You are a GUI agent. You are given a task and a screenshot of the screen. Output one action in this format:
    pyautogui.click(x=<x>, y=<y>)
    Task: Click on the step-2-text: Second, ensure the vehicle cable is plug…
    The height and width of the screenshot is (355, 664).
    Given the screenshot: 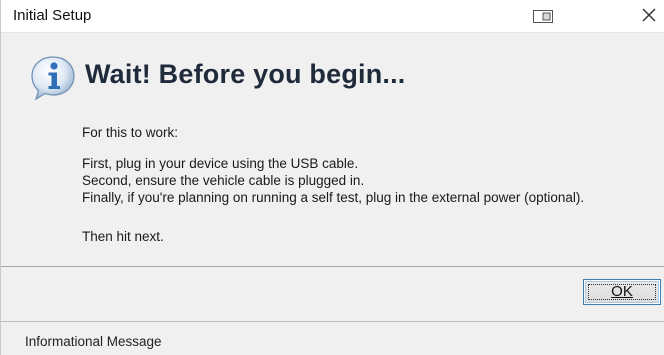 What is the action you would take?
    pyautogui.click(x=223, y=180)
    